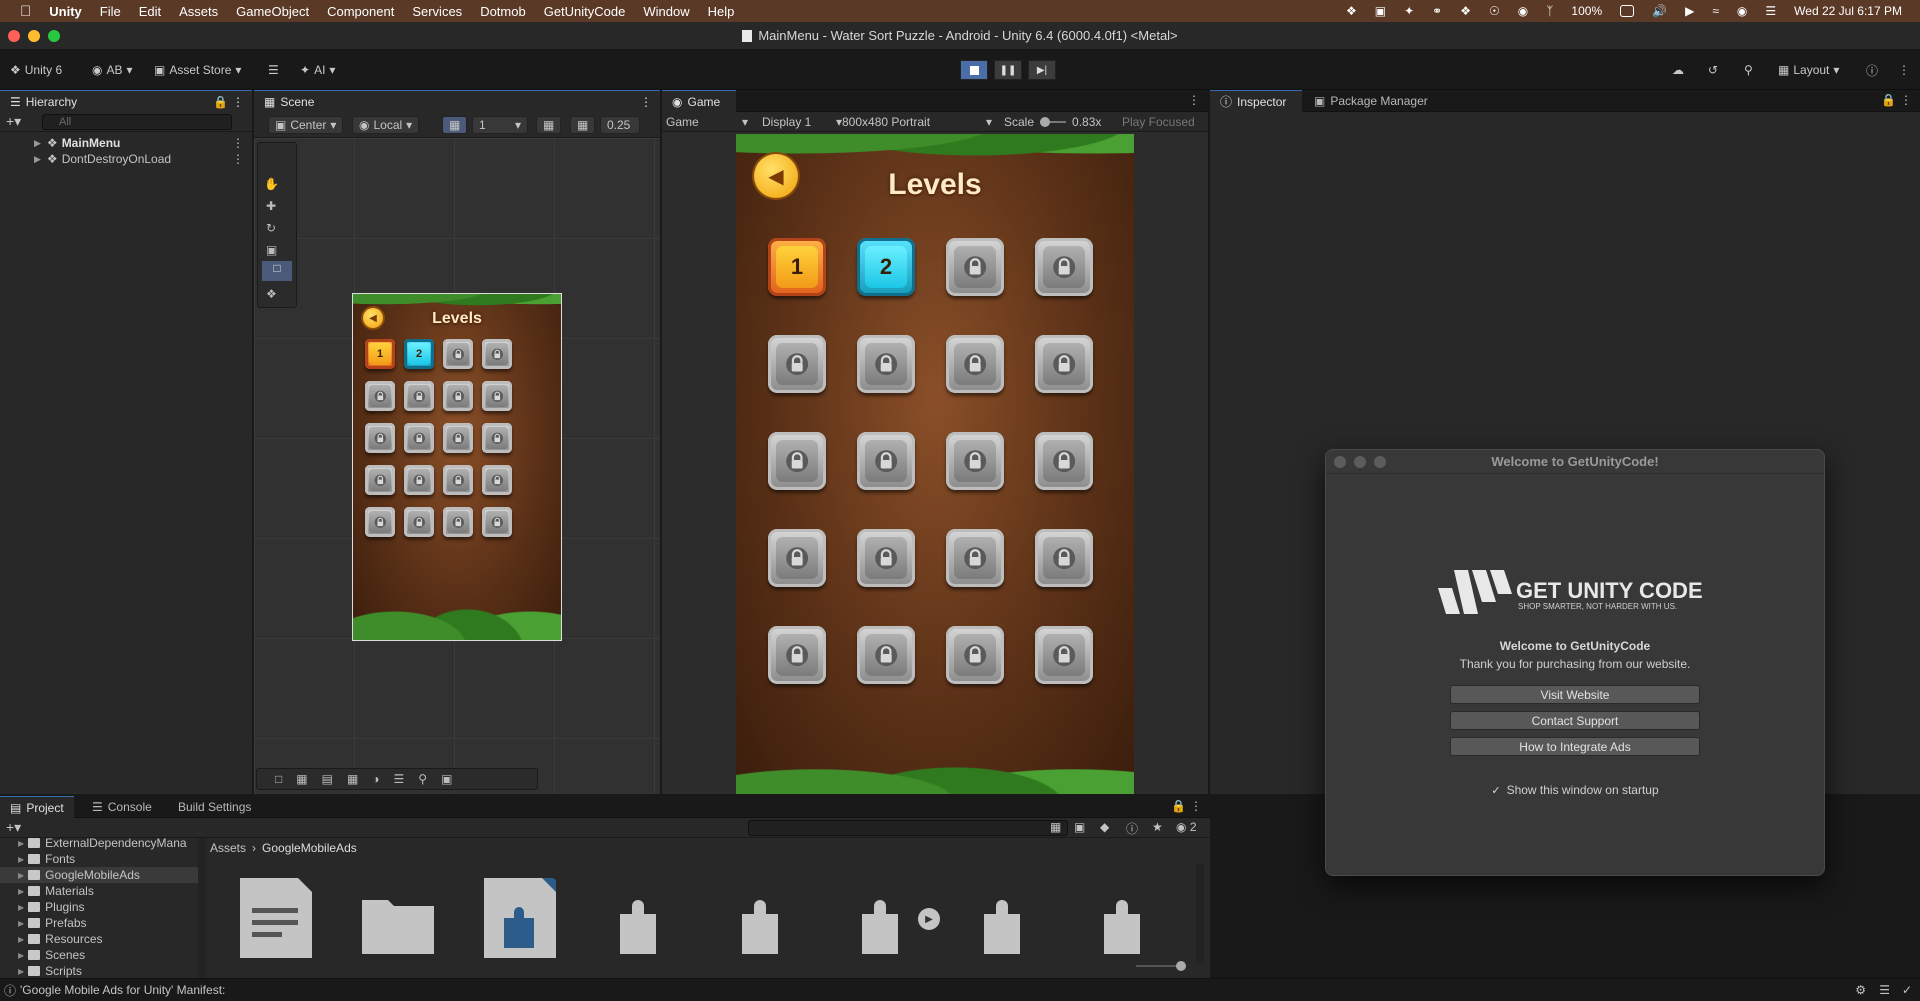  I want to click on foldout-arrow-icon: ▶, so click(21, 843).